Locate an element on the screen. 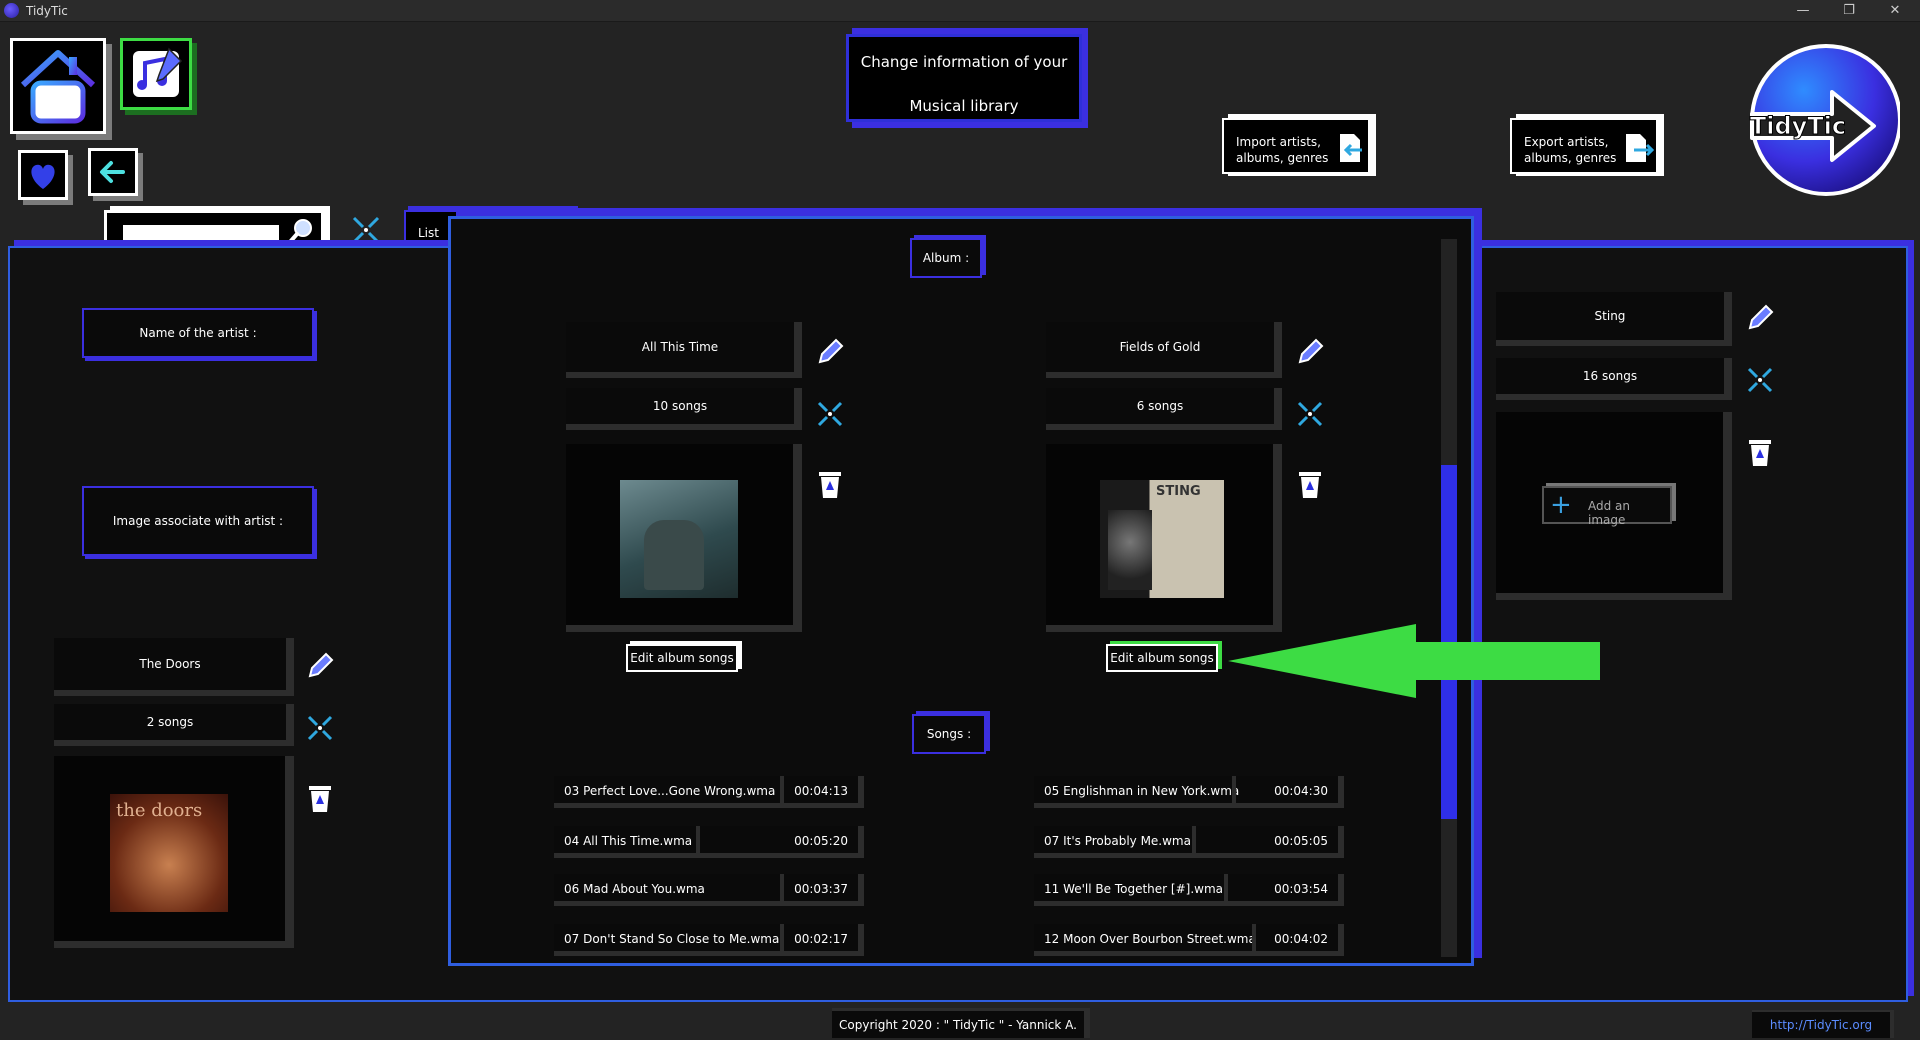 The width and height of the screenshot is (1920, 1040). music-note-icon is located at coordinates (158, 72).